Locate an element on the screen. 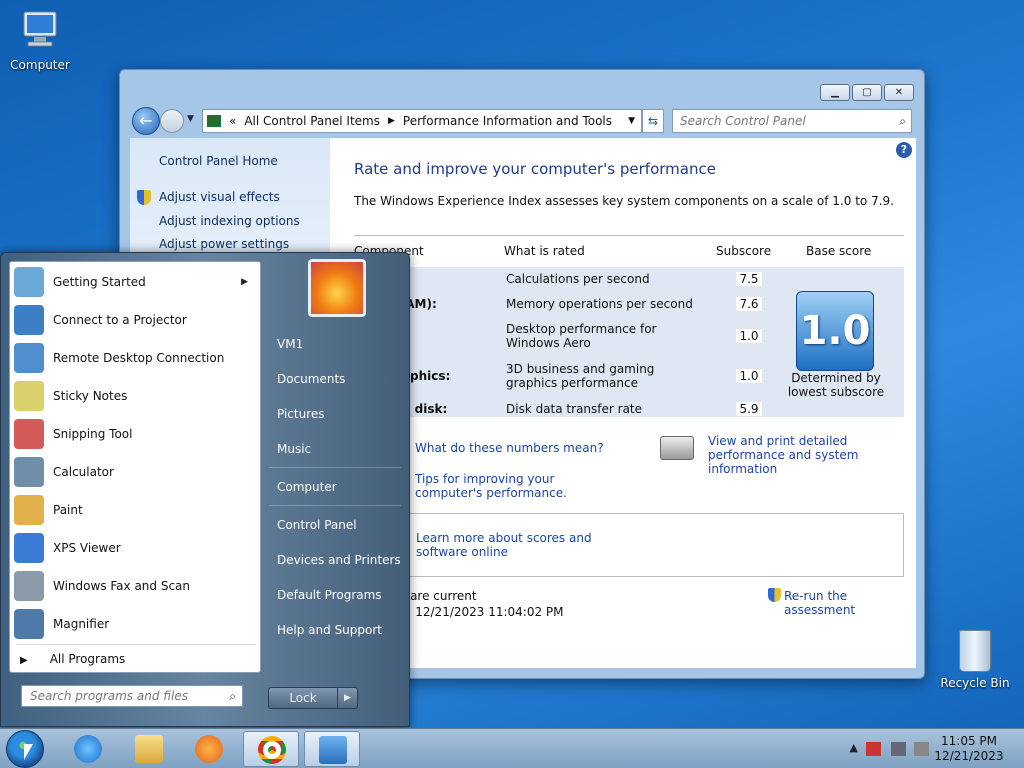 The width and height of the screenshot is (1024, 768). chrome-icon is located at coordinates (272, 750).